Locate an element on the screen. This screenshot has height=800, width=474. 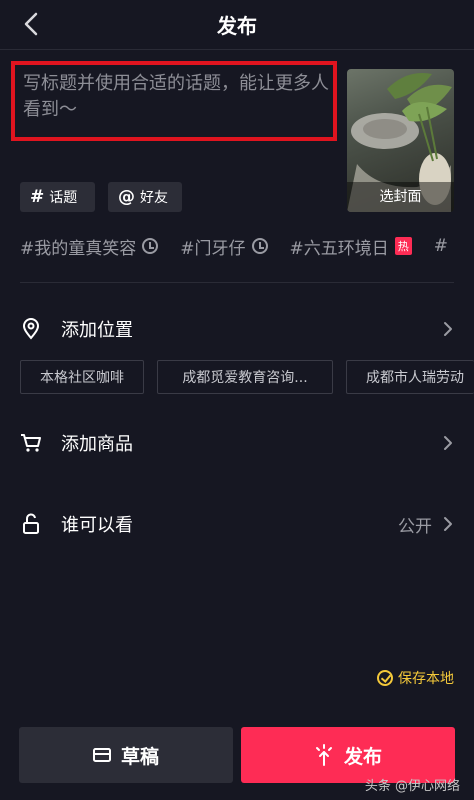
trending-tag: # is located at coordinates (441, 246).